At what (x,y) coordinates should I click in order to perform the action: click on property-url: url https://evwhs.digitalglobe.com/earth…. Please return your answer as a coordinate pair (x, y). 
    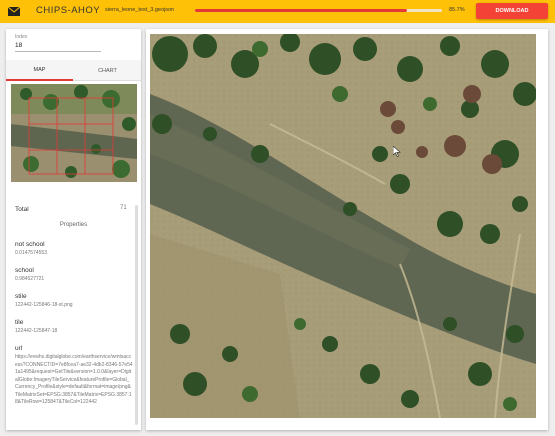
    Looking at the image, I should click on (74, 376).